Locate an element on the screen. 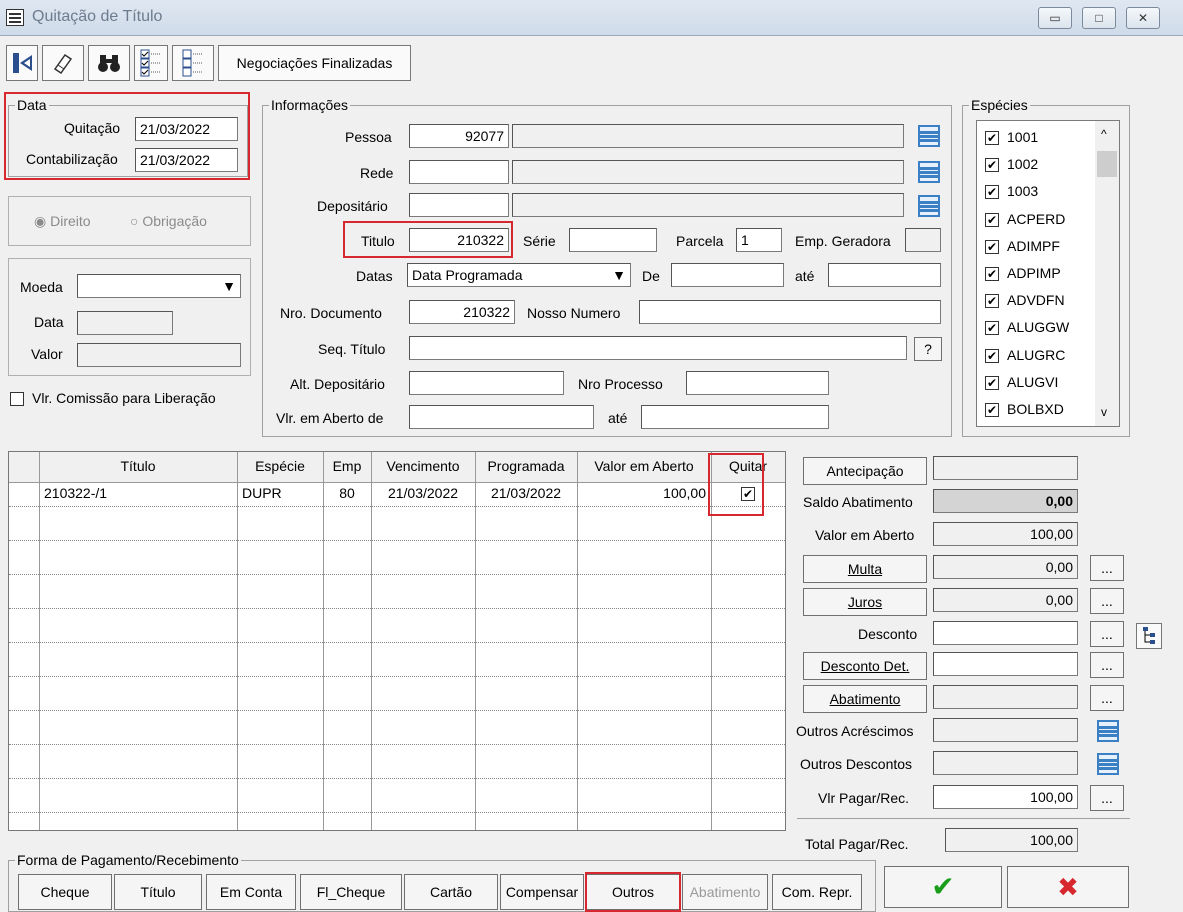 The height and width of the screenshot is (912, 1183). total-pagar-label: Total Pagar/Rec. is located at coordinates (857, 844).